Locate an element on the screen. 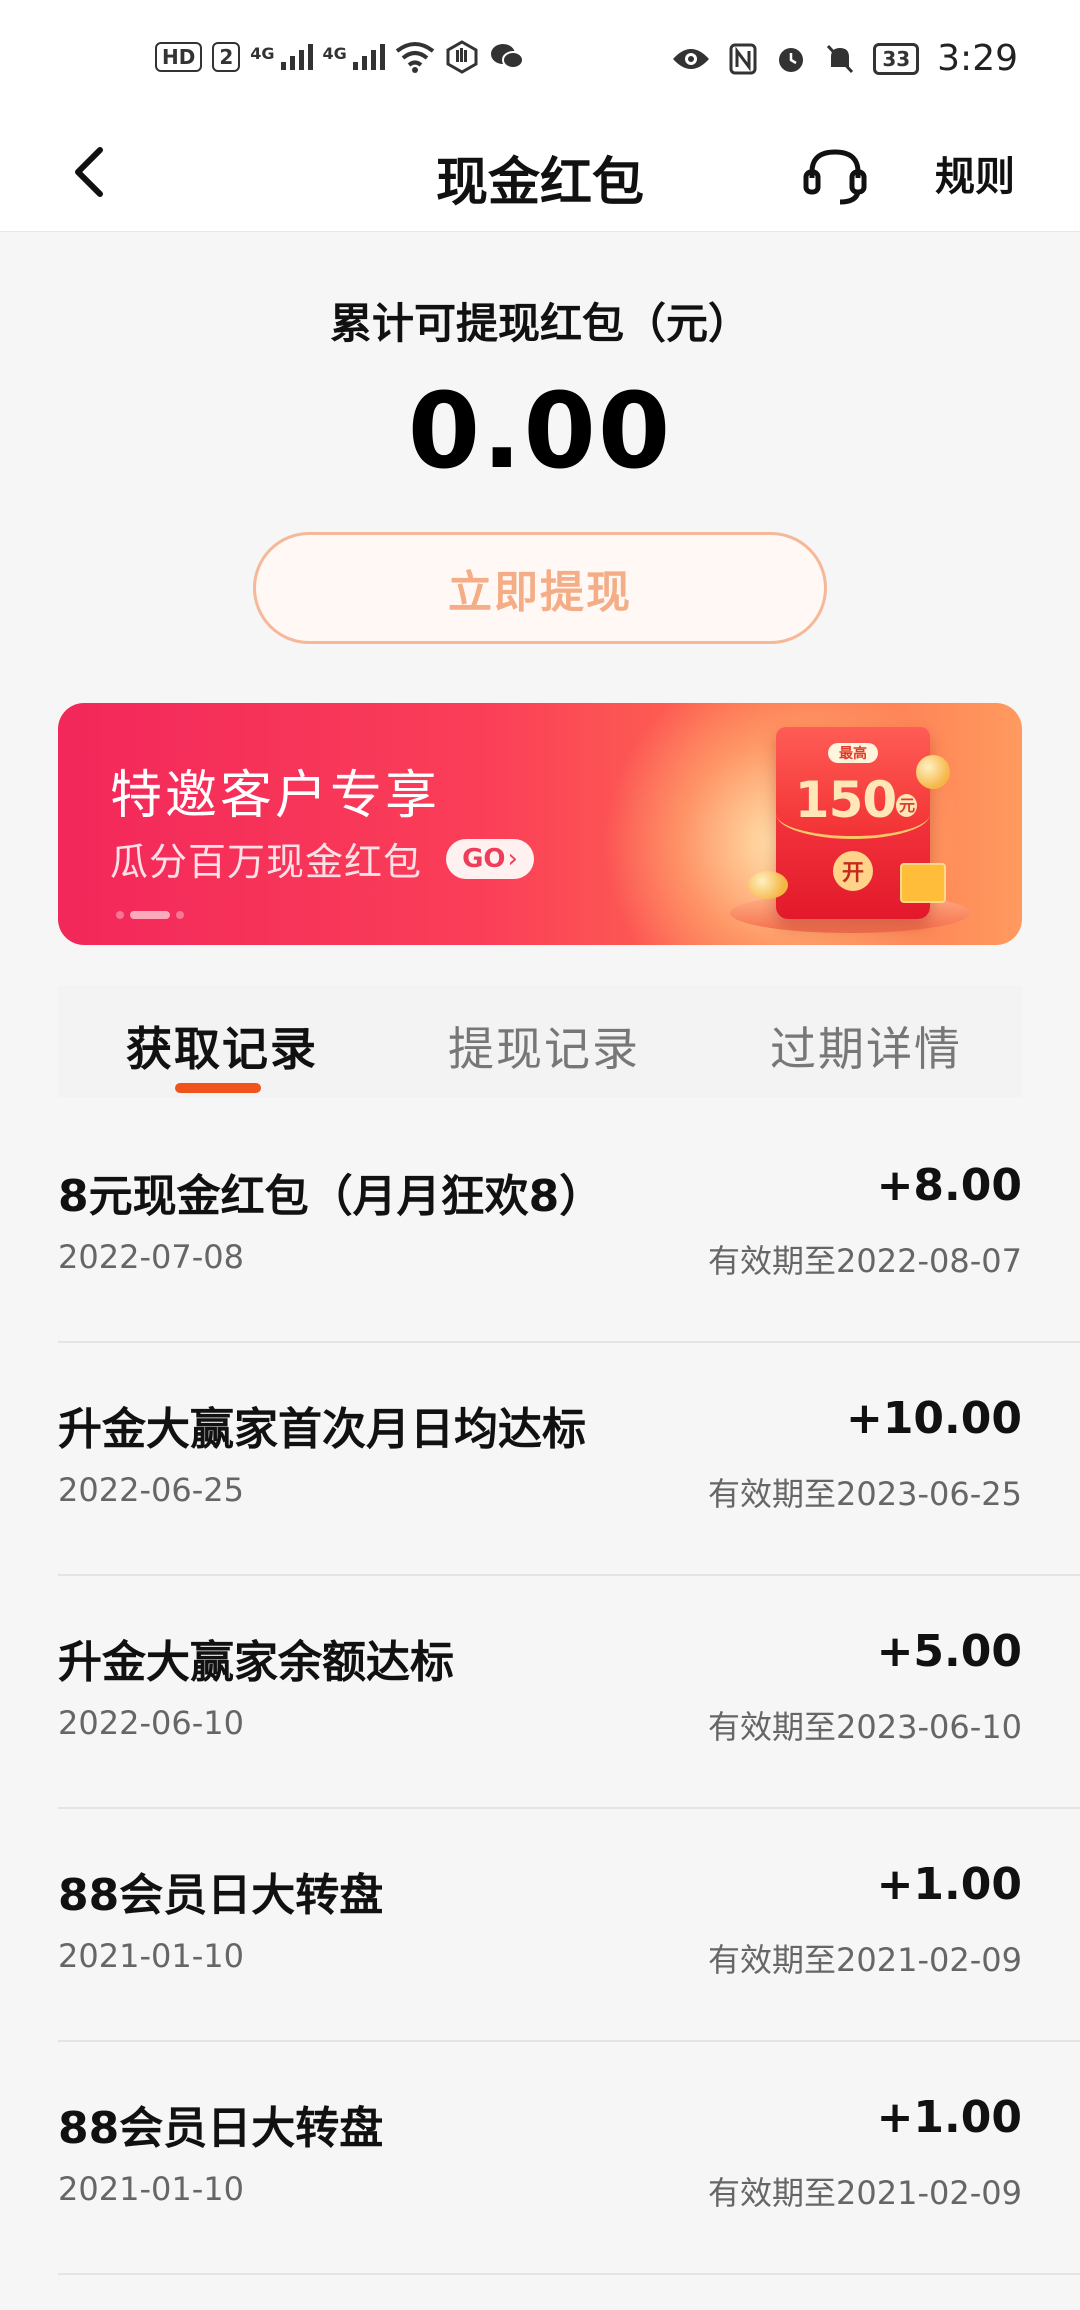 The width and height of the screenshot is (1080, 2310). status-time: 3:29 is located at coordinates (977, 58).